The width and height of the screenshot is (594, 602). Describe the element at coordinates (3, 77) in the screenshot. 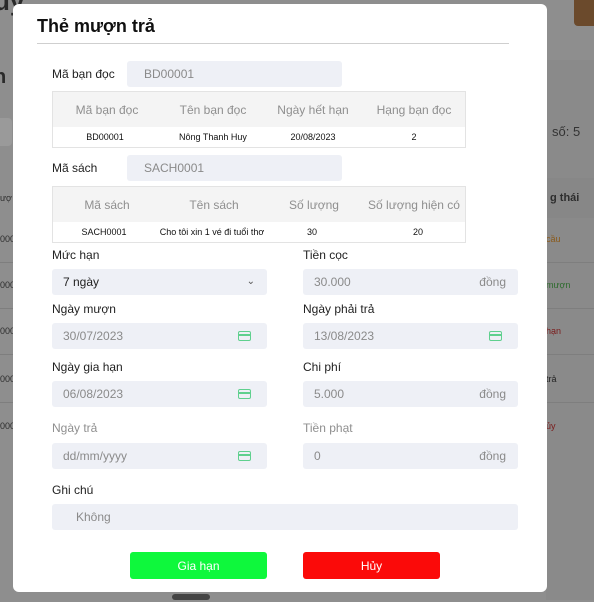

I see `background-heading: n` at that location.